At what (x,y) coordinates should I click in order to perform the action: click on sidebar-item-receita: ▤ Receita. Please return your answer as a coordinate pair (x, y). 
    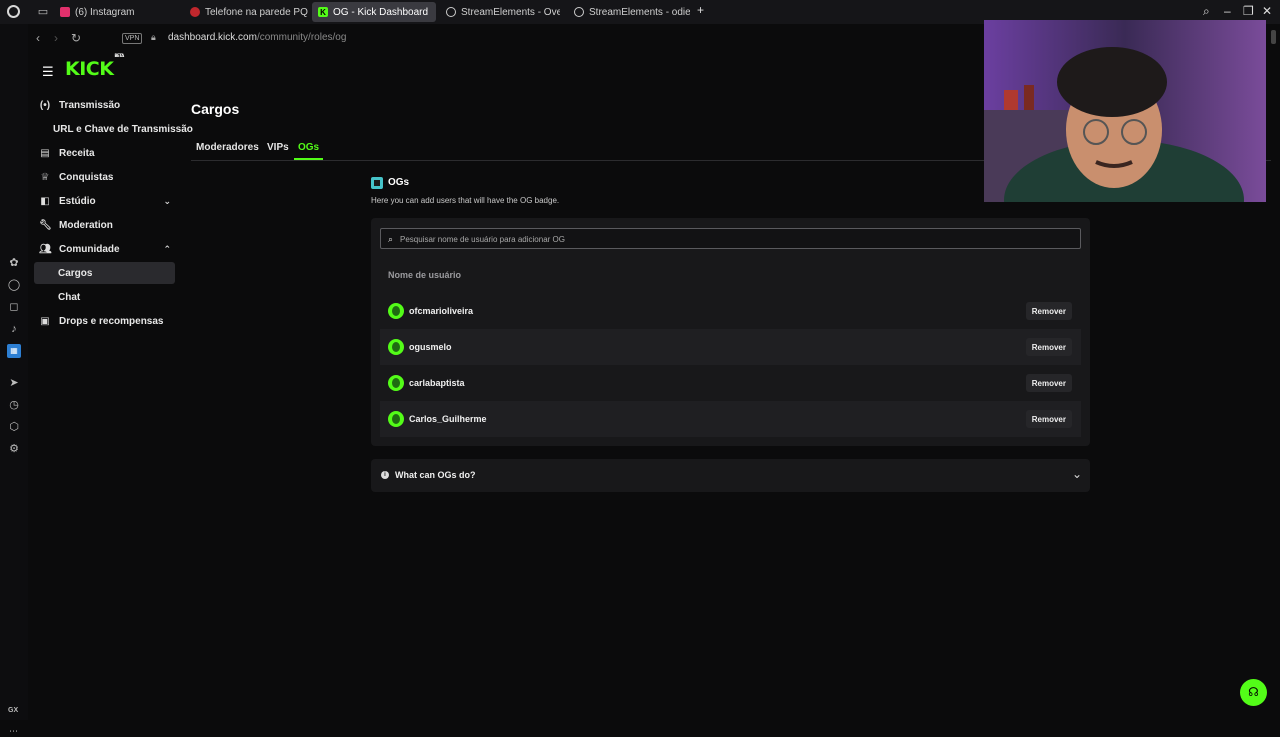
    Looking at the image, I should click on (104, 153).